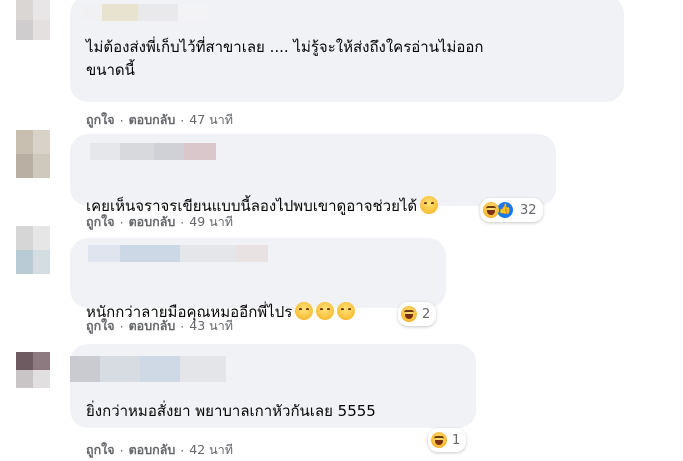 This screenshot has height=461, width=683. Describe the element at coordinates (211, 120) in the screenshot. I see `timestamp: 47 นาที` at that location.